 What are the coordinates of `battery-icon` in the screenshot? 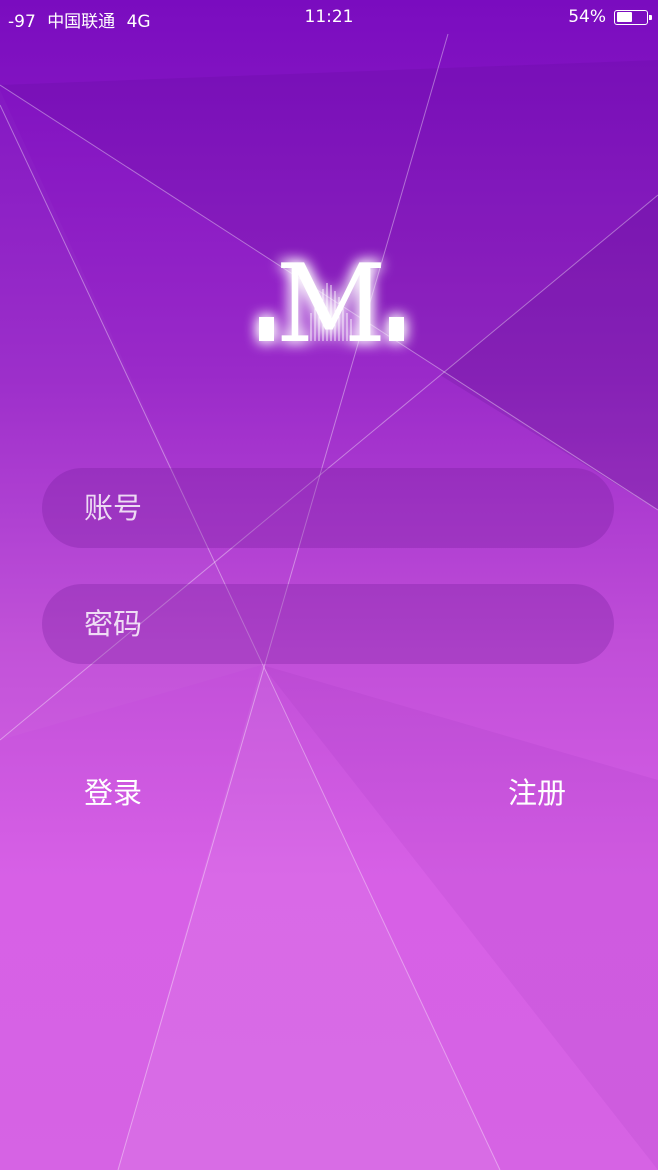 It's located at (633, 17).